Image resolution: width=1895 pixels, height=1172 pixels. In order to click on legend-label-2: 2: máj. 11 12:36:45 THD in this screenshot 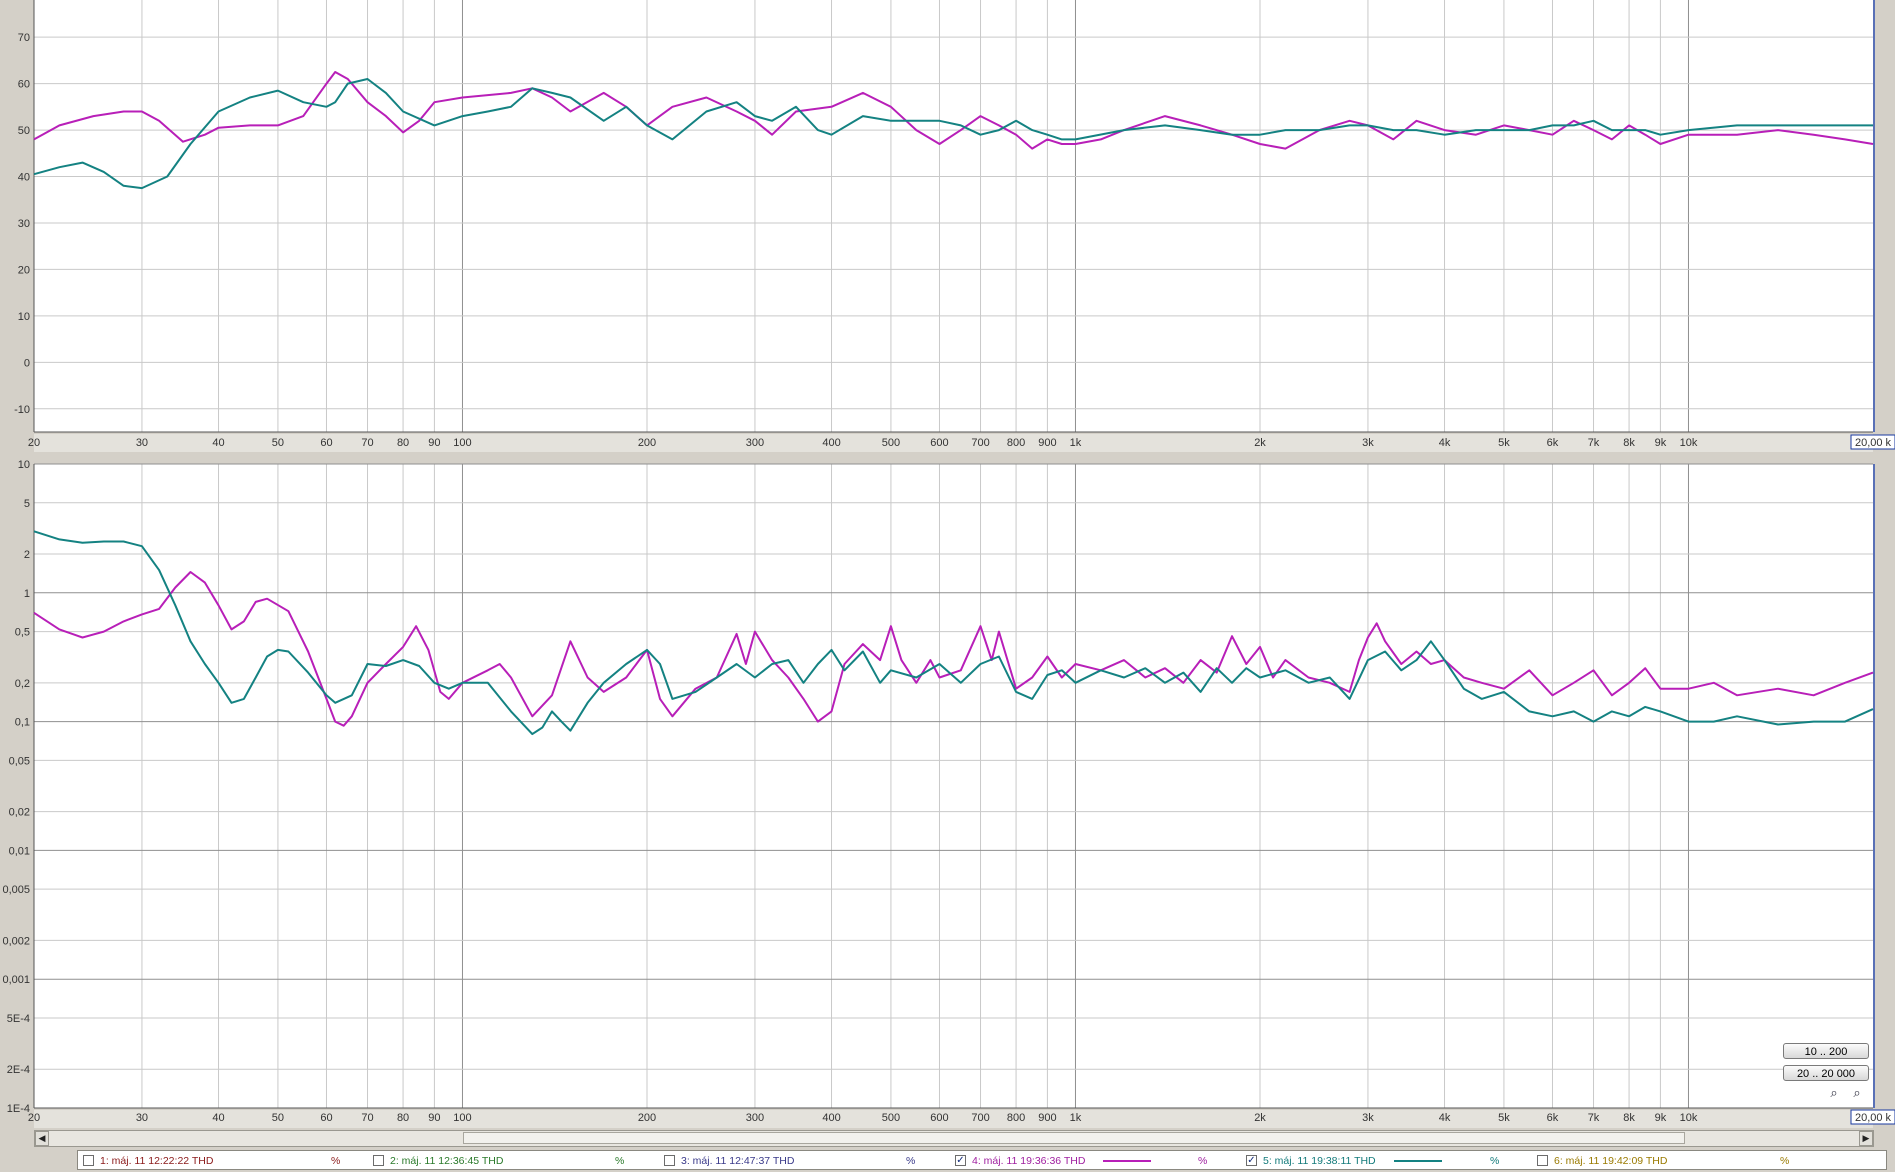, I will do `click(447, 1161)`.